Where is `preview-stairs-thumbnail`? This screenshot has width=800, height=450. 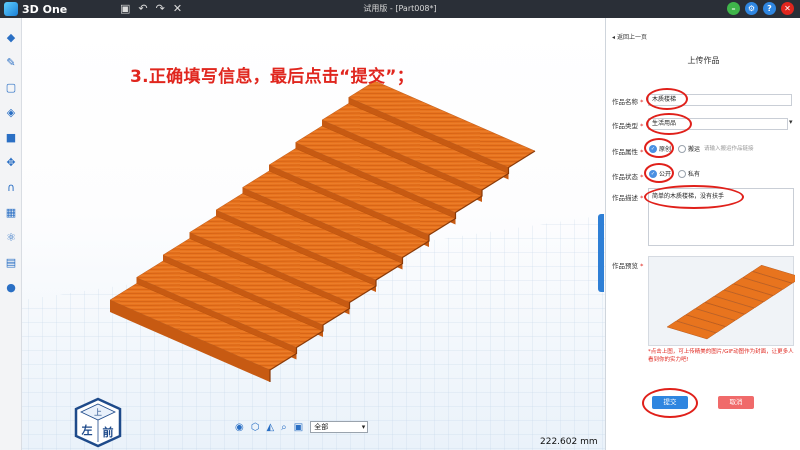
preview-stairs-thumbnail is located at coordinates (733, 302).